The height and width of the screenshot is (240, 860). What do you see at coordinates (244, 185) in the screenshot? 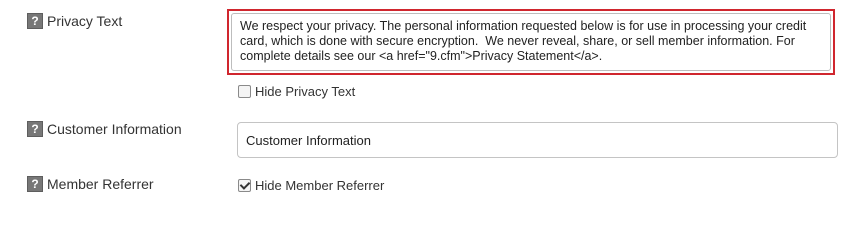
I see `hide-member-referrer-checkbox` at bounding box center [244, 185].